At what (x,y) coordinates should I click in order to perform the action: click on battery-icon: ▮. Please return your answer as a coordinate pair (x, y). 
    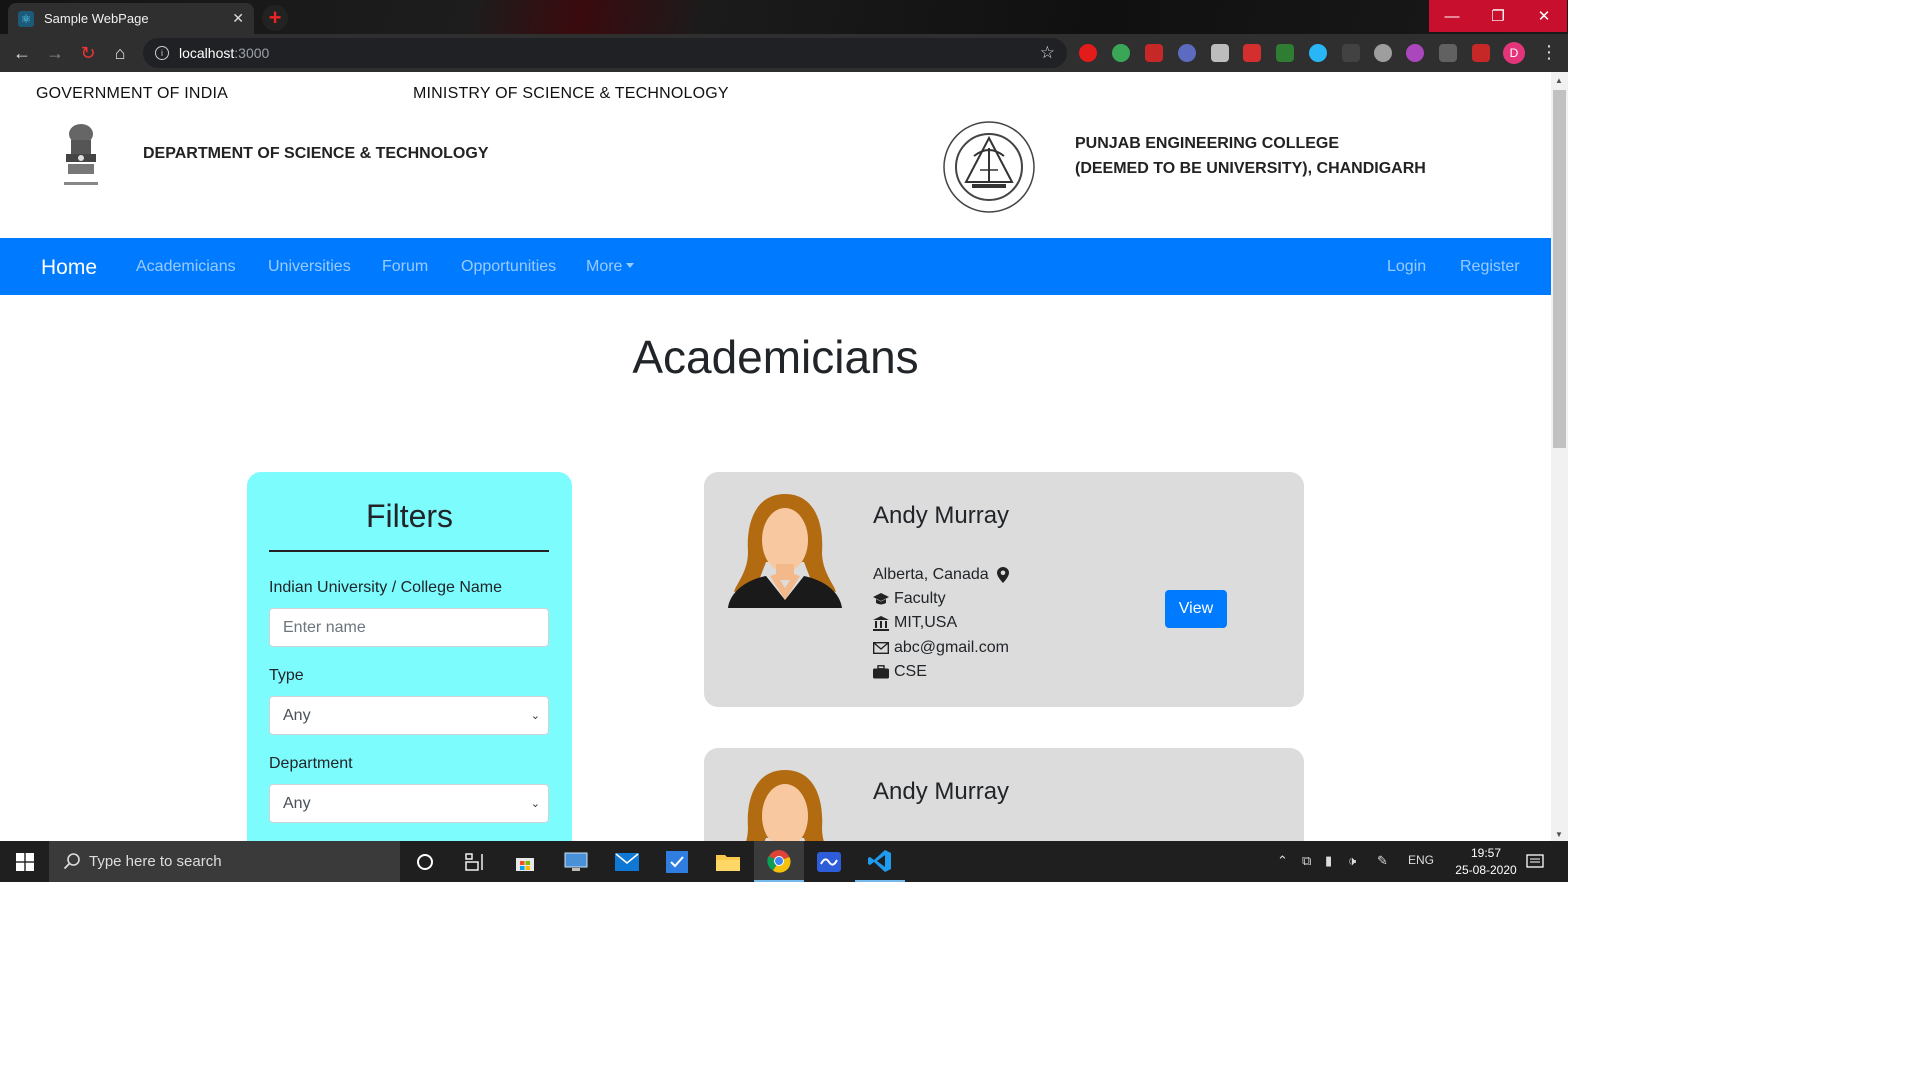
    Looking at the image, I should click on (1328, 861).